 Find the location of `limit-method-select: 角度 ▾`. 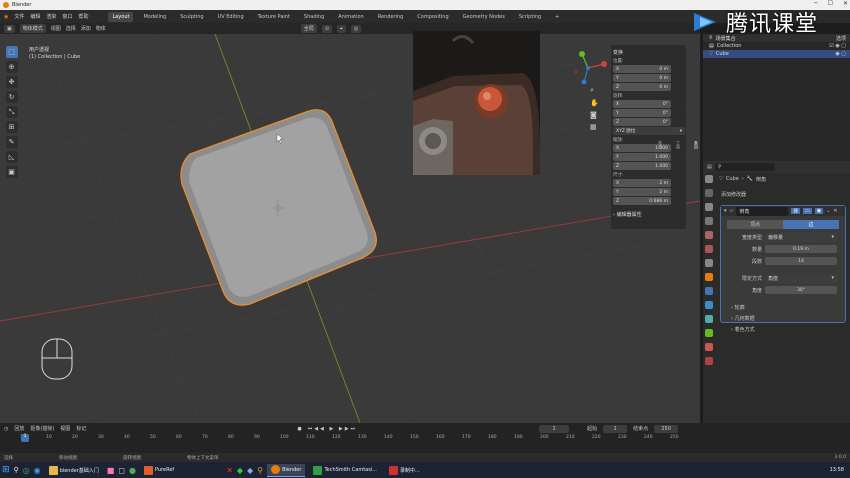

limit-method-select: 角度 ▾ is located at coordinates (801, 278).